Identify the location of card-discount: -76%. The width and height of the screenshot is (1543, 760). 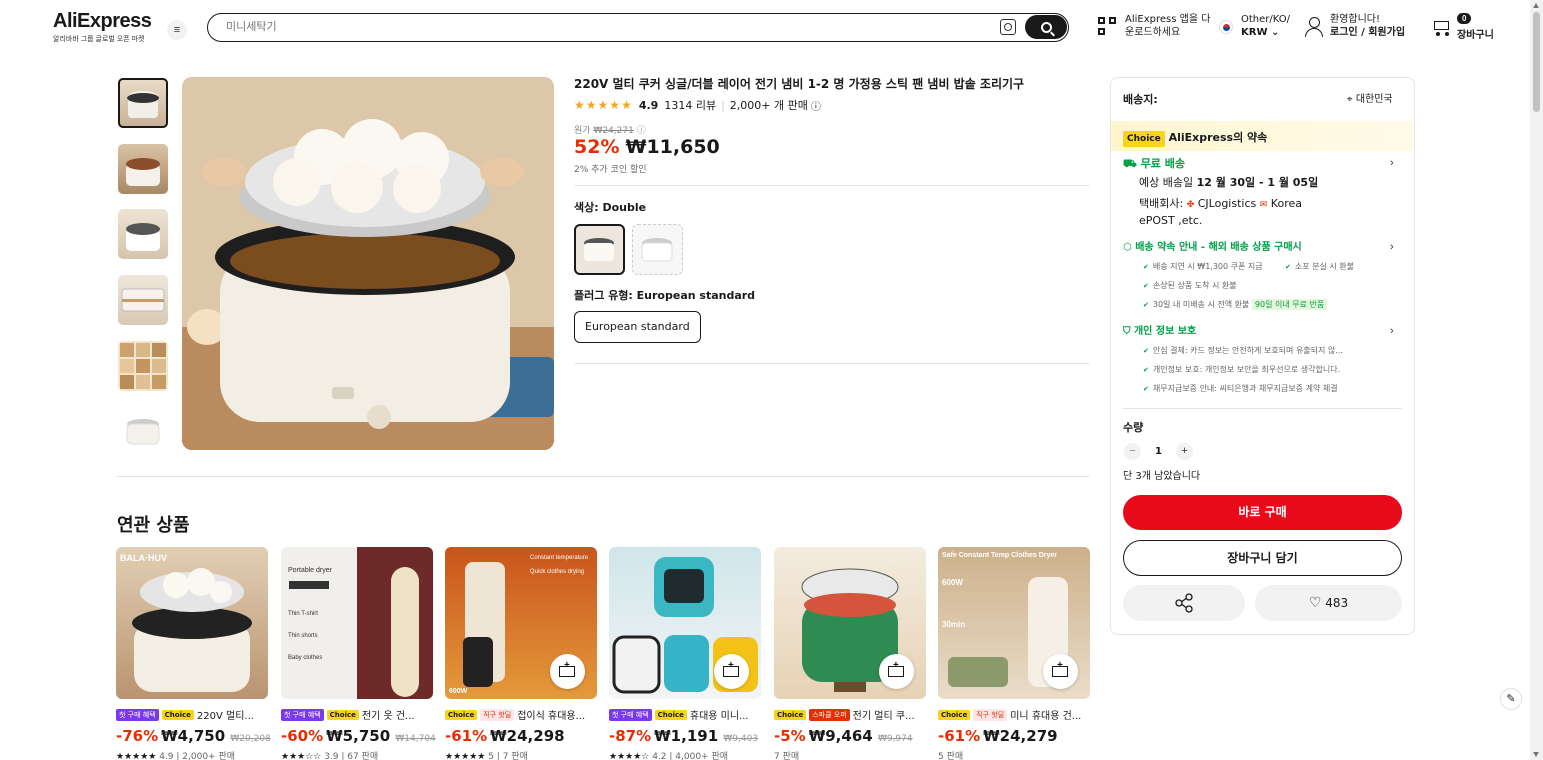
(137, 736).